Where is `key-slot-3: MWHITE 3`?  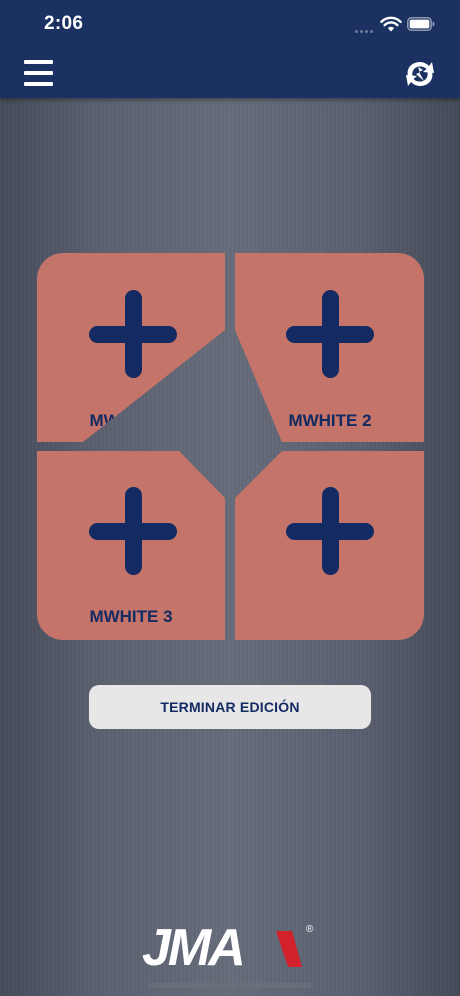 key-slot-3: MWHITE 3 is located at coordinates (131, 545).